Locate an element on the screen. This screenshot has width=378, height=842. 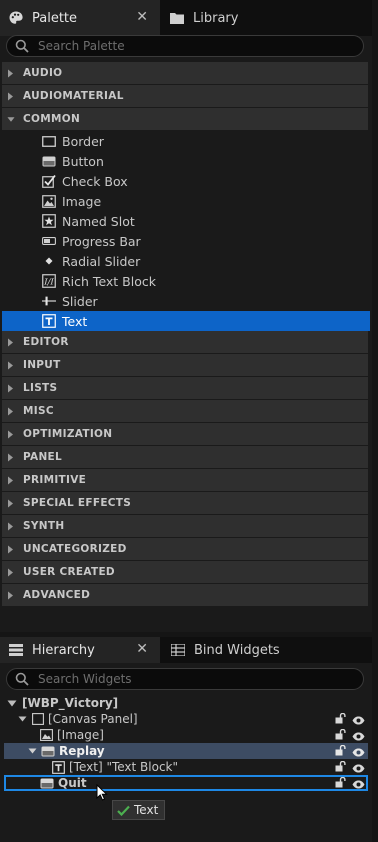
hierarchy-icon is located at coordinates (16, 650).